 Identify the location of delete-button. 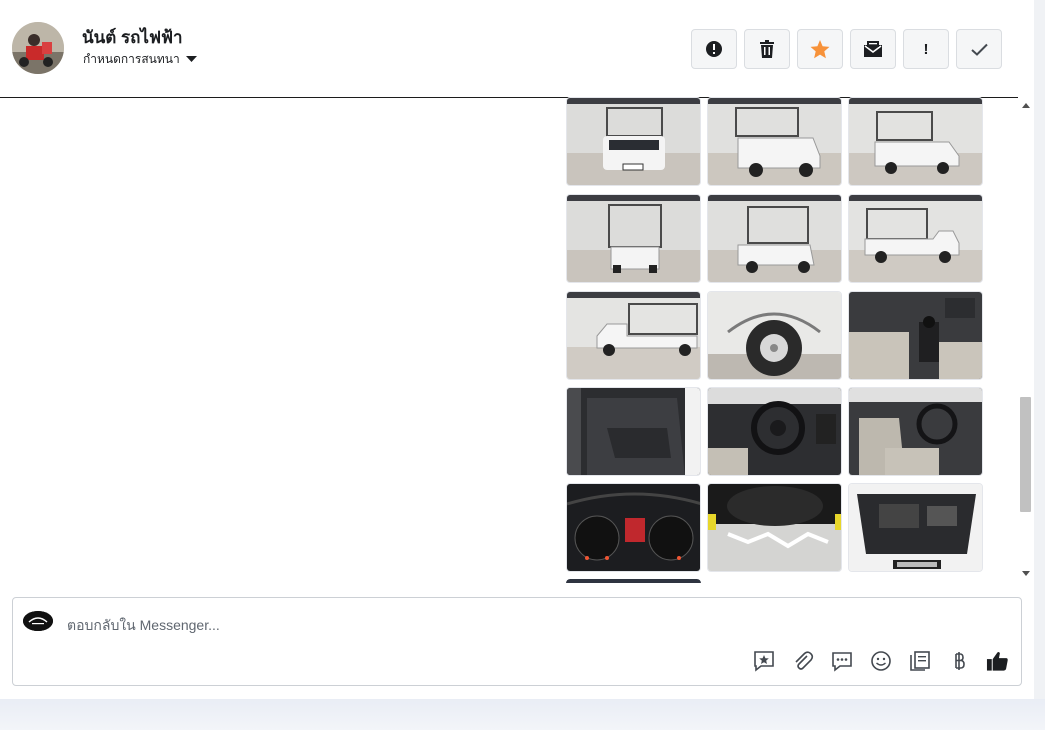
(767, 49).